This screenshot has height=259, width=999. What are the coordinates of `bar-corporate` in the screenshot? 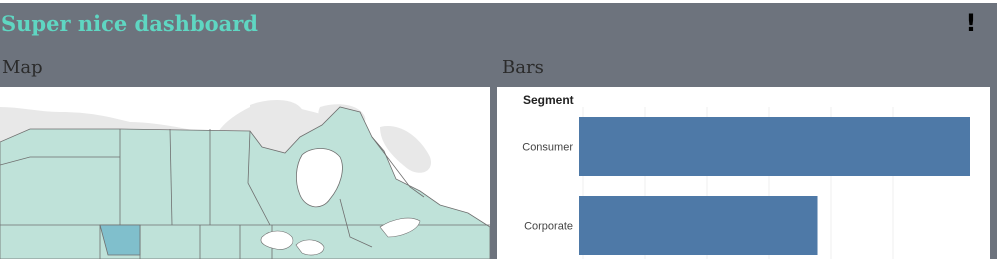 It's located at (698, 225).